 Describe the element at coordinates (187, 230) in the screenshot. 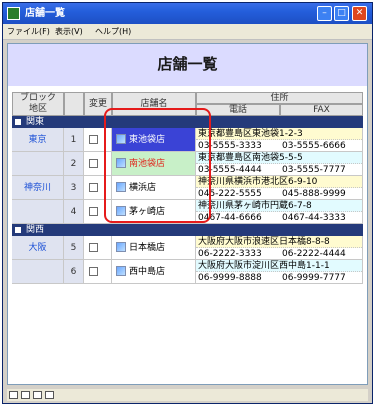

I see `group-row-kansai: 関西` at that location.